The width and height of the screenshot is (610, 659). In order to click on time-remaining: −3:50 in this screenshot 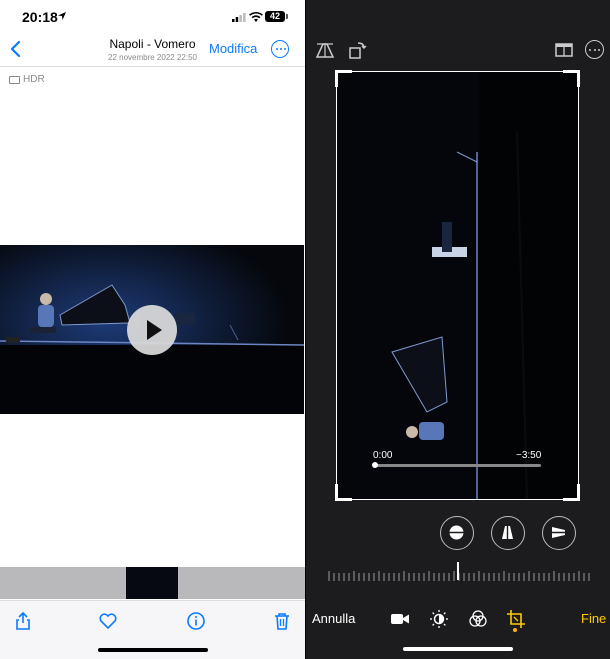, I will do `click(529, 455)`.